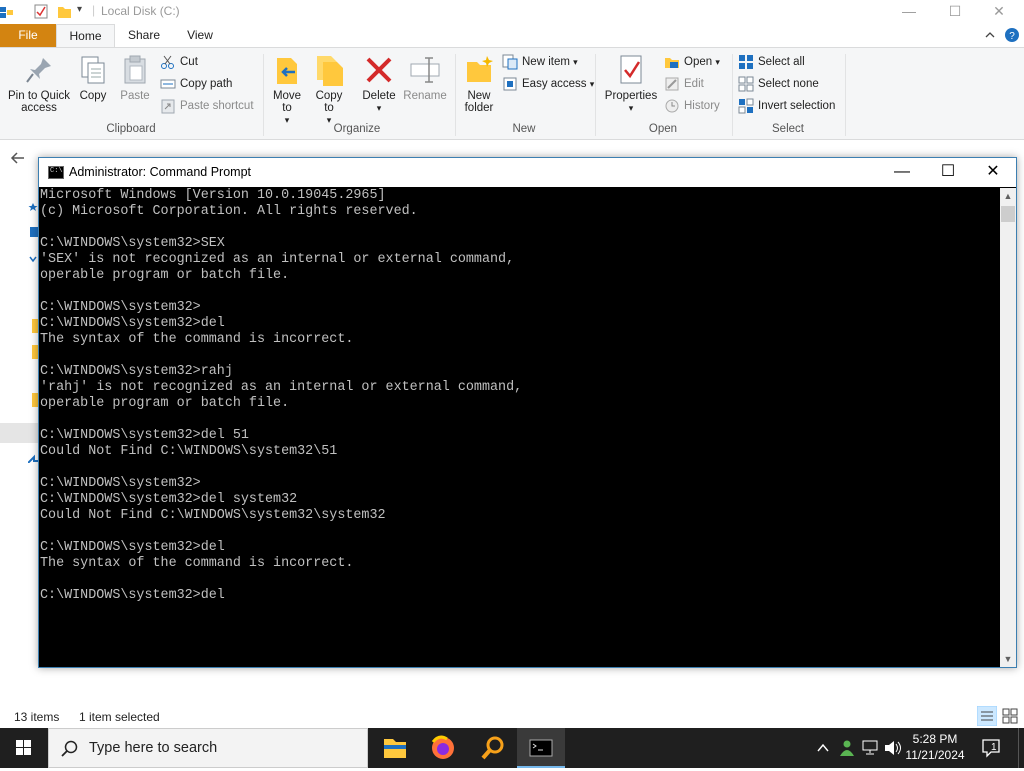  I want to click on properties-button: Properties ▾, so click(631, 84).